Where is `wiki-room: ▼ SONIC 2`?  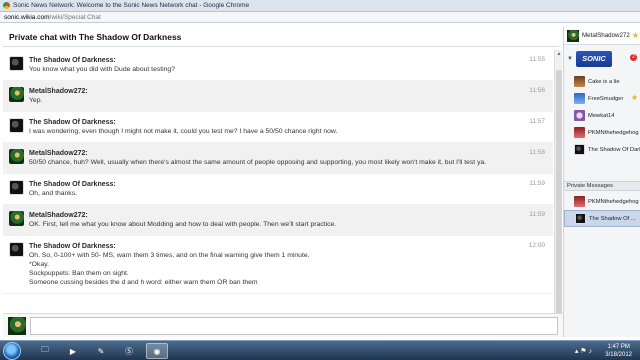
wiki-room: ▼ SONIC 2 is located at coordinates (602, 59).